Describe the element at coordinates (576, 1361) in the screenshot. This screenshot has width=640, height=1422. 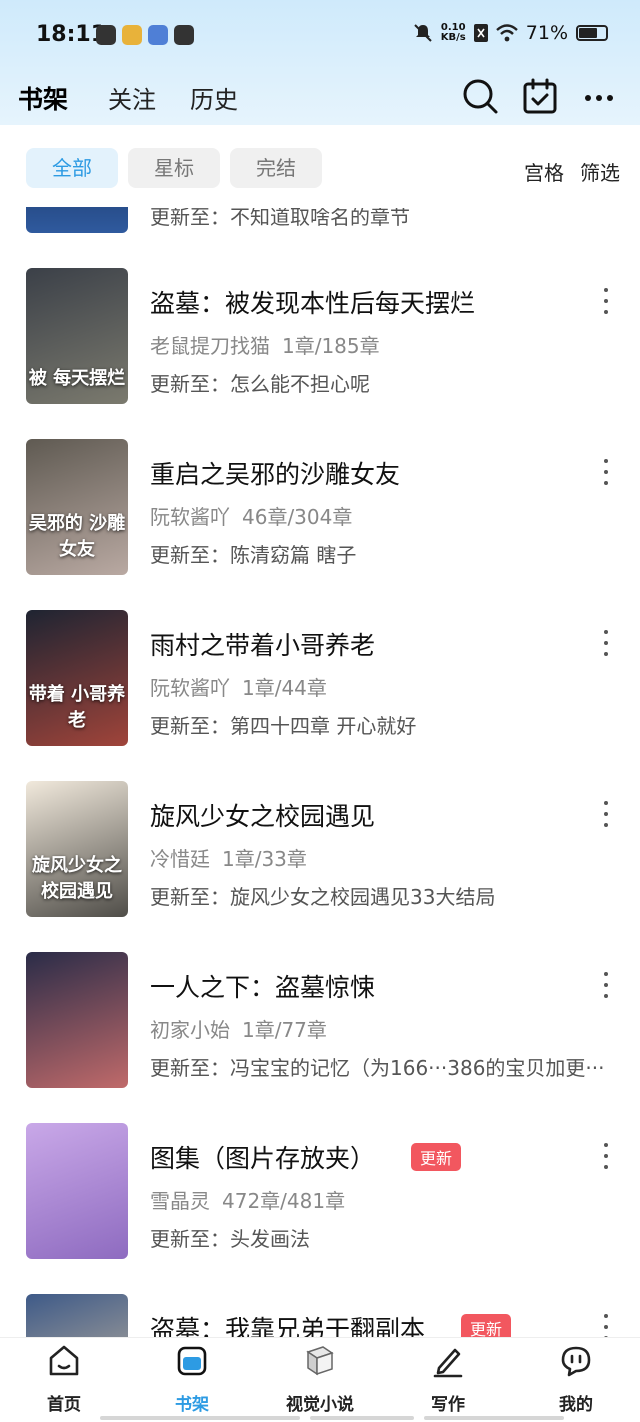
I see `chat-profile-icon` at that location.